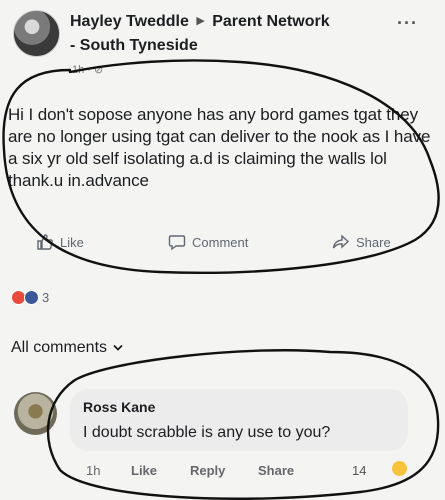 The height and width of the screenshot is (500, 445). Describe the element at coordinates (177, 243) in the screenshot. I see `comment-bubble-icon` at that location.